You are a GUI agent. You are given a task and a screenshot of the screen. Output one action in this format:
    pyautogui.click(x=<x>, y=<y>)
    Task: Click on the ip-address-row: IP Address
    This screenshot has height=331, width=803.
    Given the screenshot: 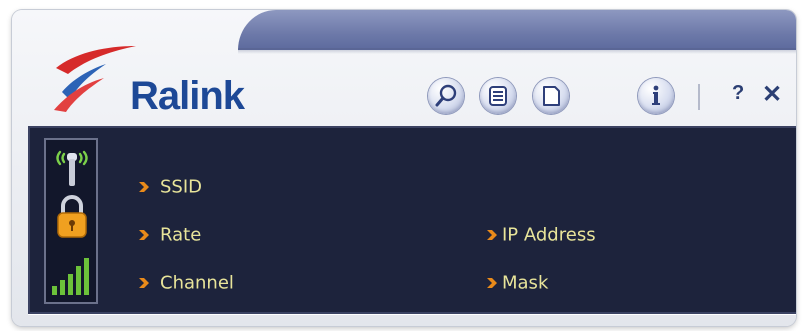 What is the action you would take?
    pyautogui.click(x=541, y=235)
    